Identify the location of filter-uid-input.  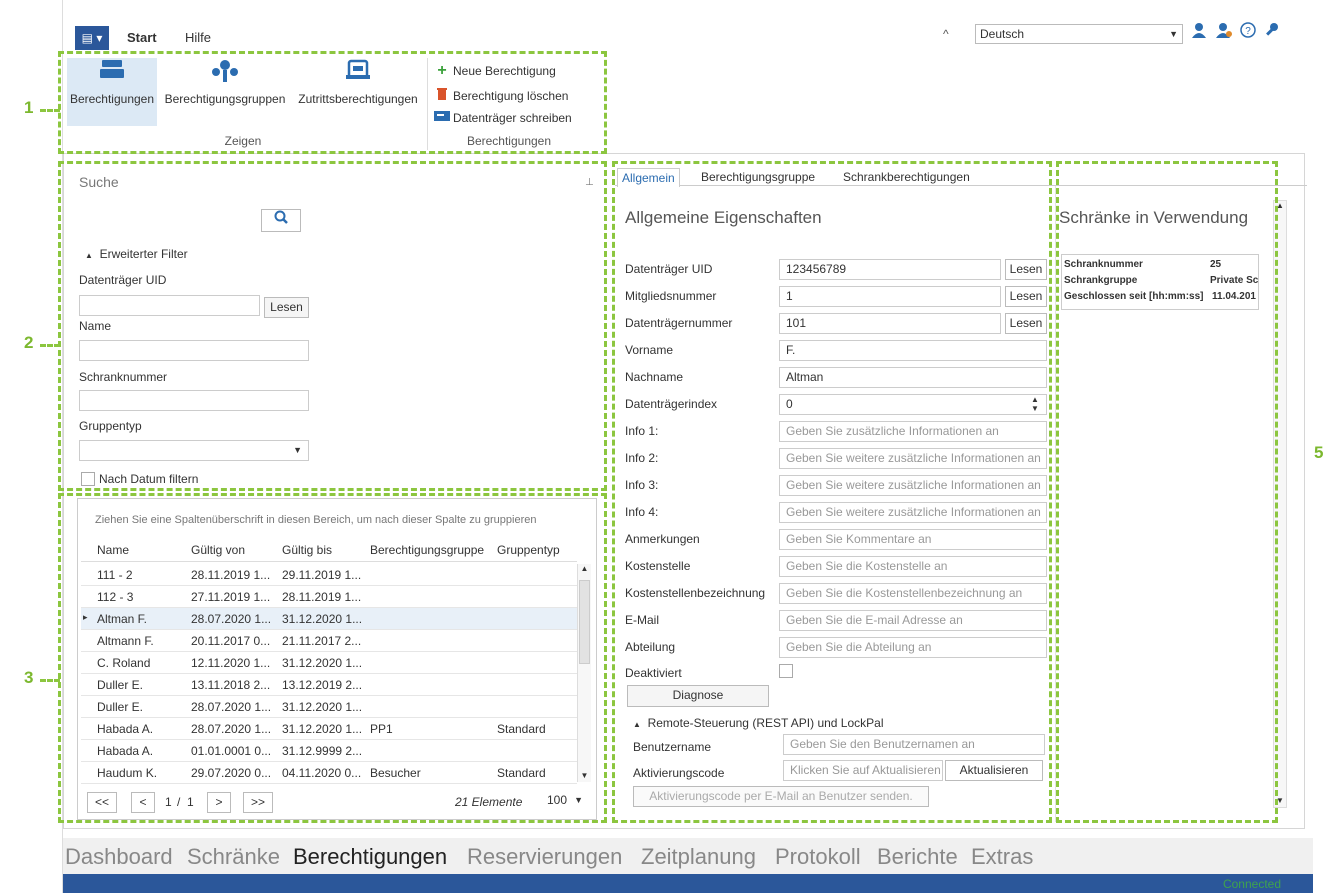
(169, 305).